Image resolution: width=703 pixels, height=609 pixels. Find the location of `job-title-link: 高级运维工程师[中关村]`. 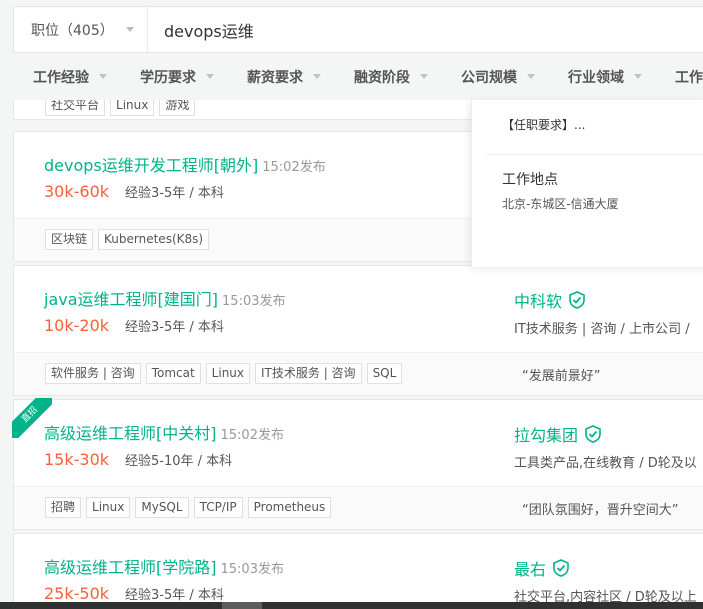

job-title-link: 高级运维工程师[中关村] is located at coordinates (130, 432).